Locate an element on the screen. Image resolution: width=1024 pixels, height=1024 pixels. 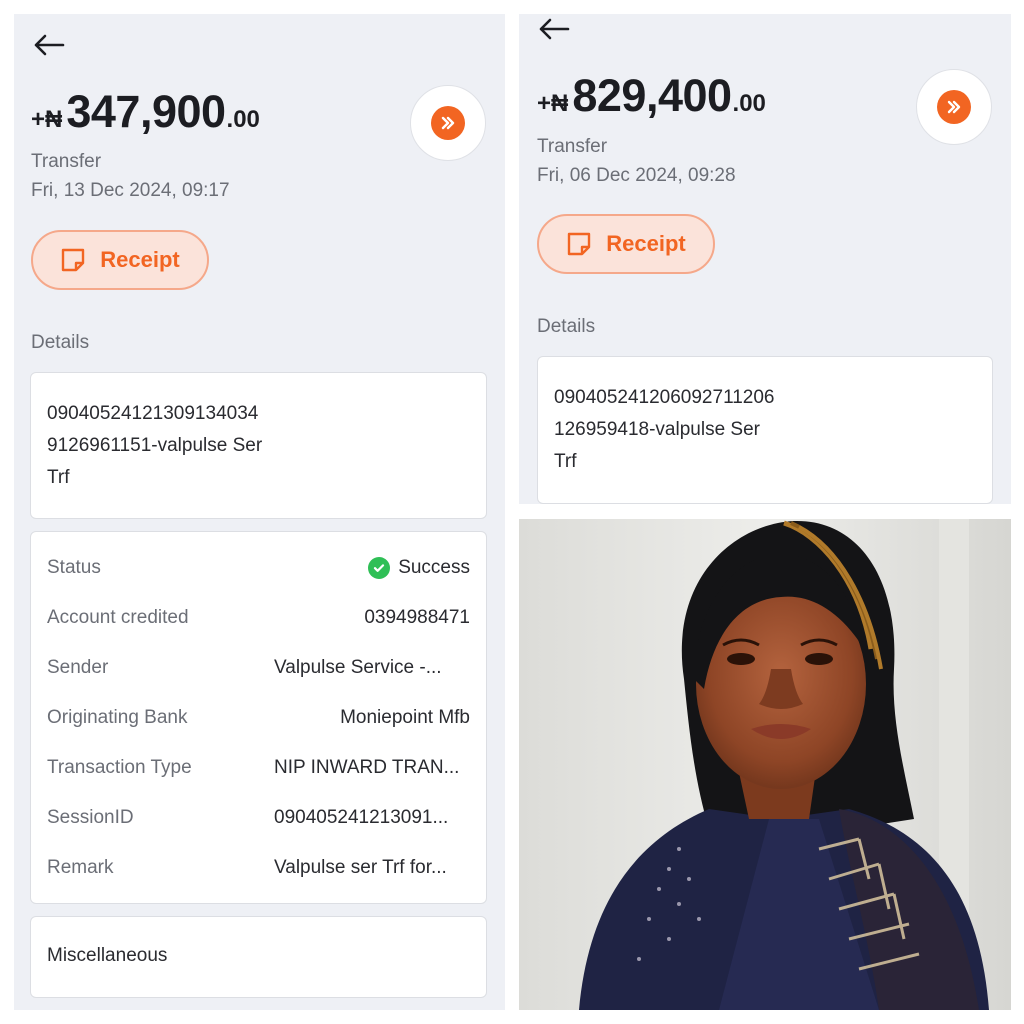
transaction-meta: Transfer Fri, 13 Dec 2024, 09:17 is located at coordinates (130, 176).